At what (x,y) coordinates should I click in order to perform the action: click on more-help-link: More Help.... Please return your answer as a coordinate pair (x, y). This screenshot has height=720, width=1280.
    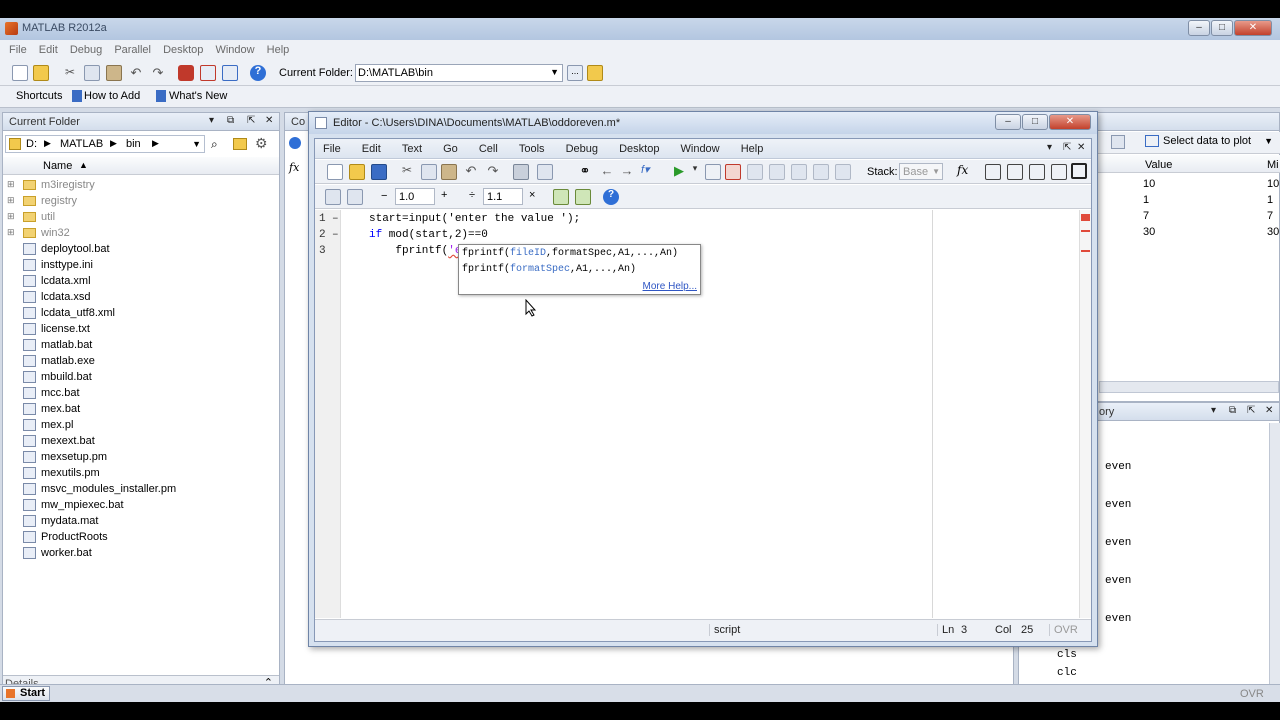
    Looking at the image, I should click on (670, 286).